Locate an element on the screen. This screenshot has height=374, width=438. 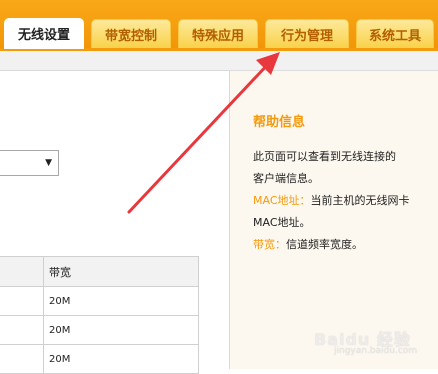
help-mac-line: MAC地址：当前主机的无线网卡 is located at coordinates (343, 201).